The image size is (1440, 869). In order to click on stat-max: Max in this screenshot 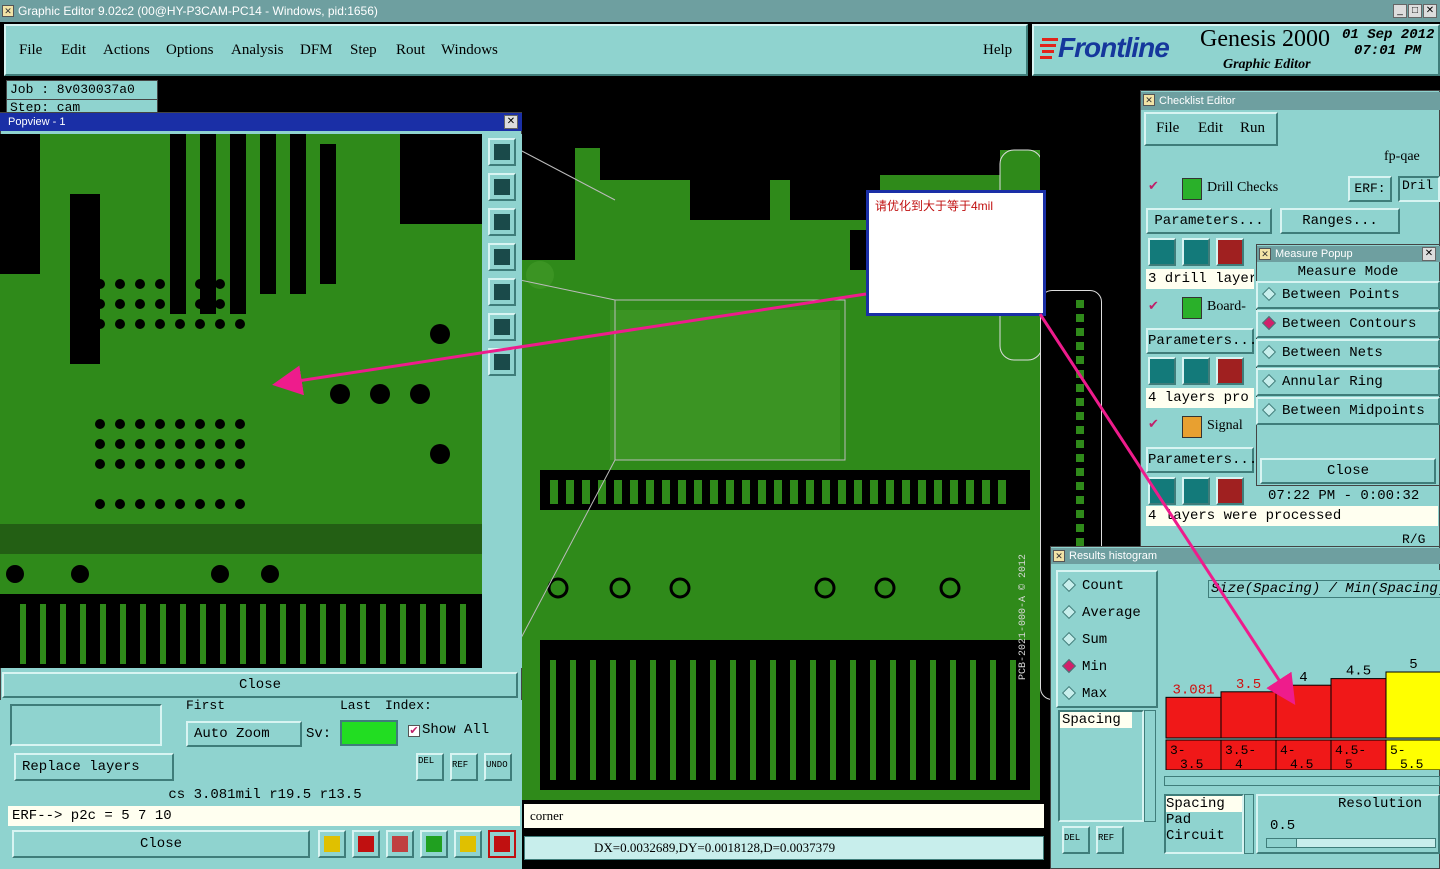, I will do `click(1084, 694)`.